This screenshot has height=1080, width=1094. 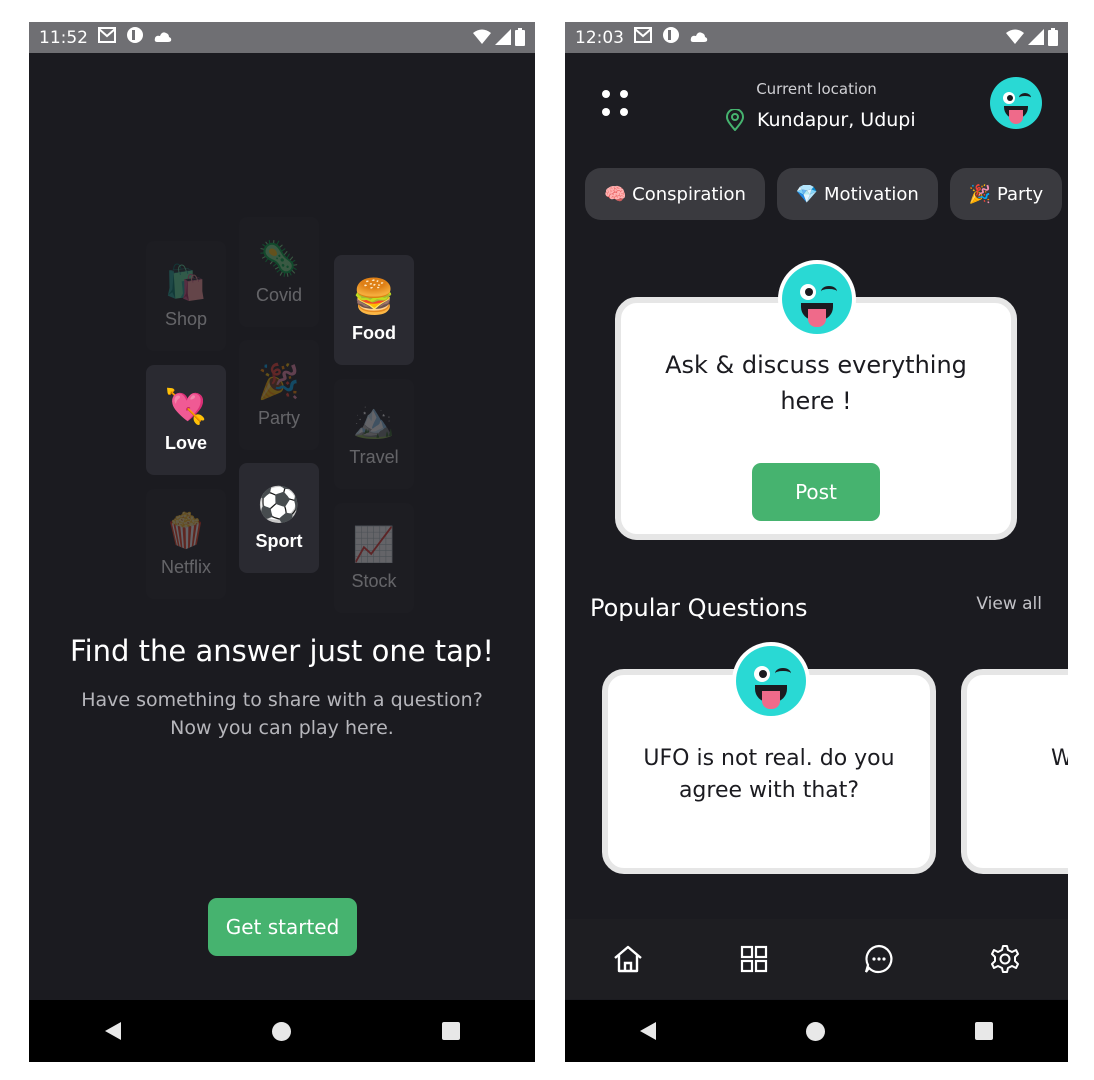 I want to click on tile-shop: 🛍️ Shop, so click(x=186, y=296).